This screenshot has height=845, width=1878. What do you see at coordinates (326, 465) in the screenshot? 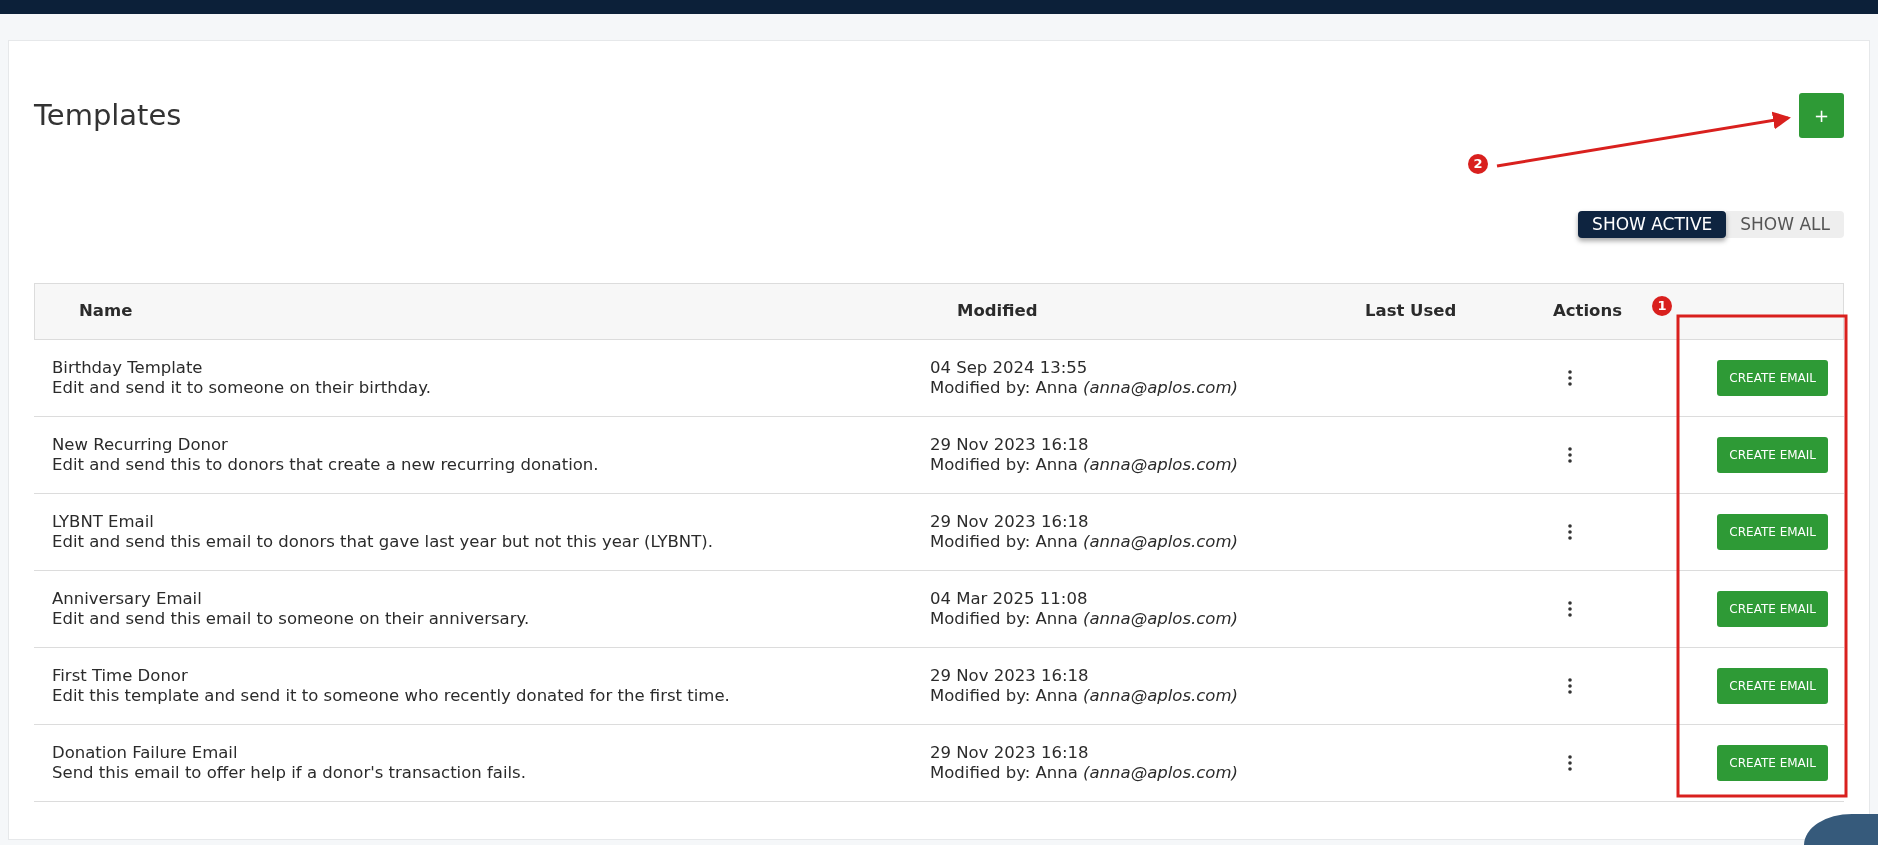
I see `template-description: Edit and send this to donors that create a new recurring donation.` at bounding box center [326, 465].